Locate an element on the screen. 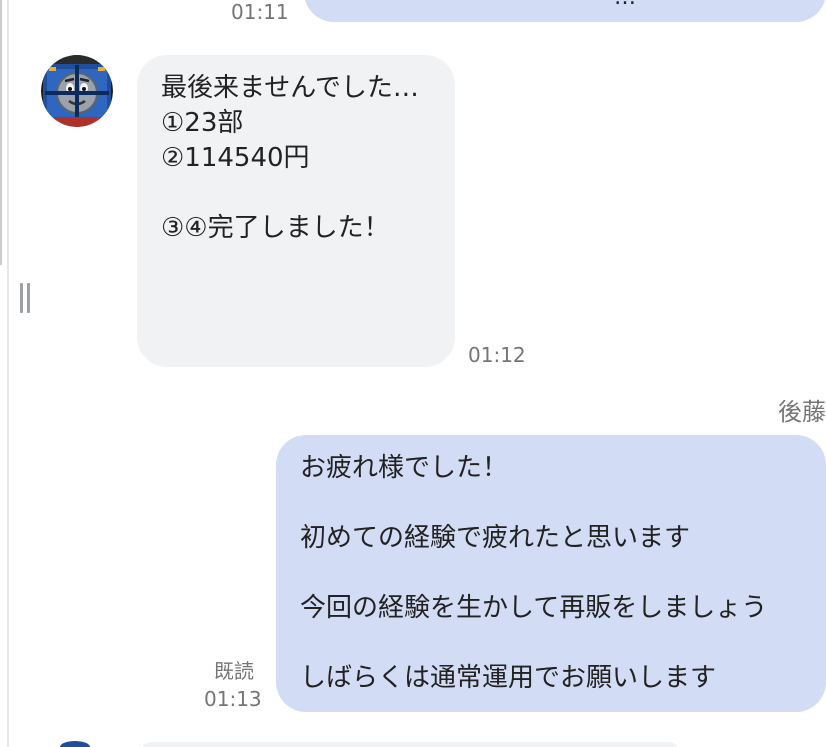 The image size is (826, 747). message-line: ②114540円 is located at coordinates (235, 158).